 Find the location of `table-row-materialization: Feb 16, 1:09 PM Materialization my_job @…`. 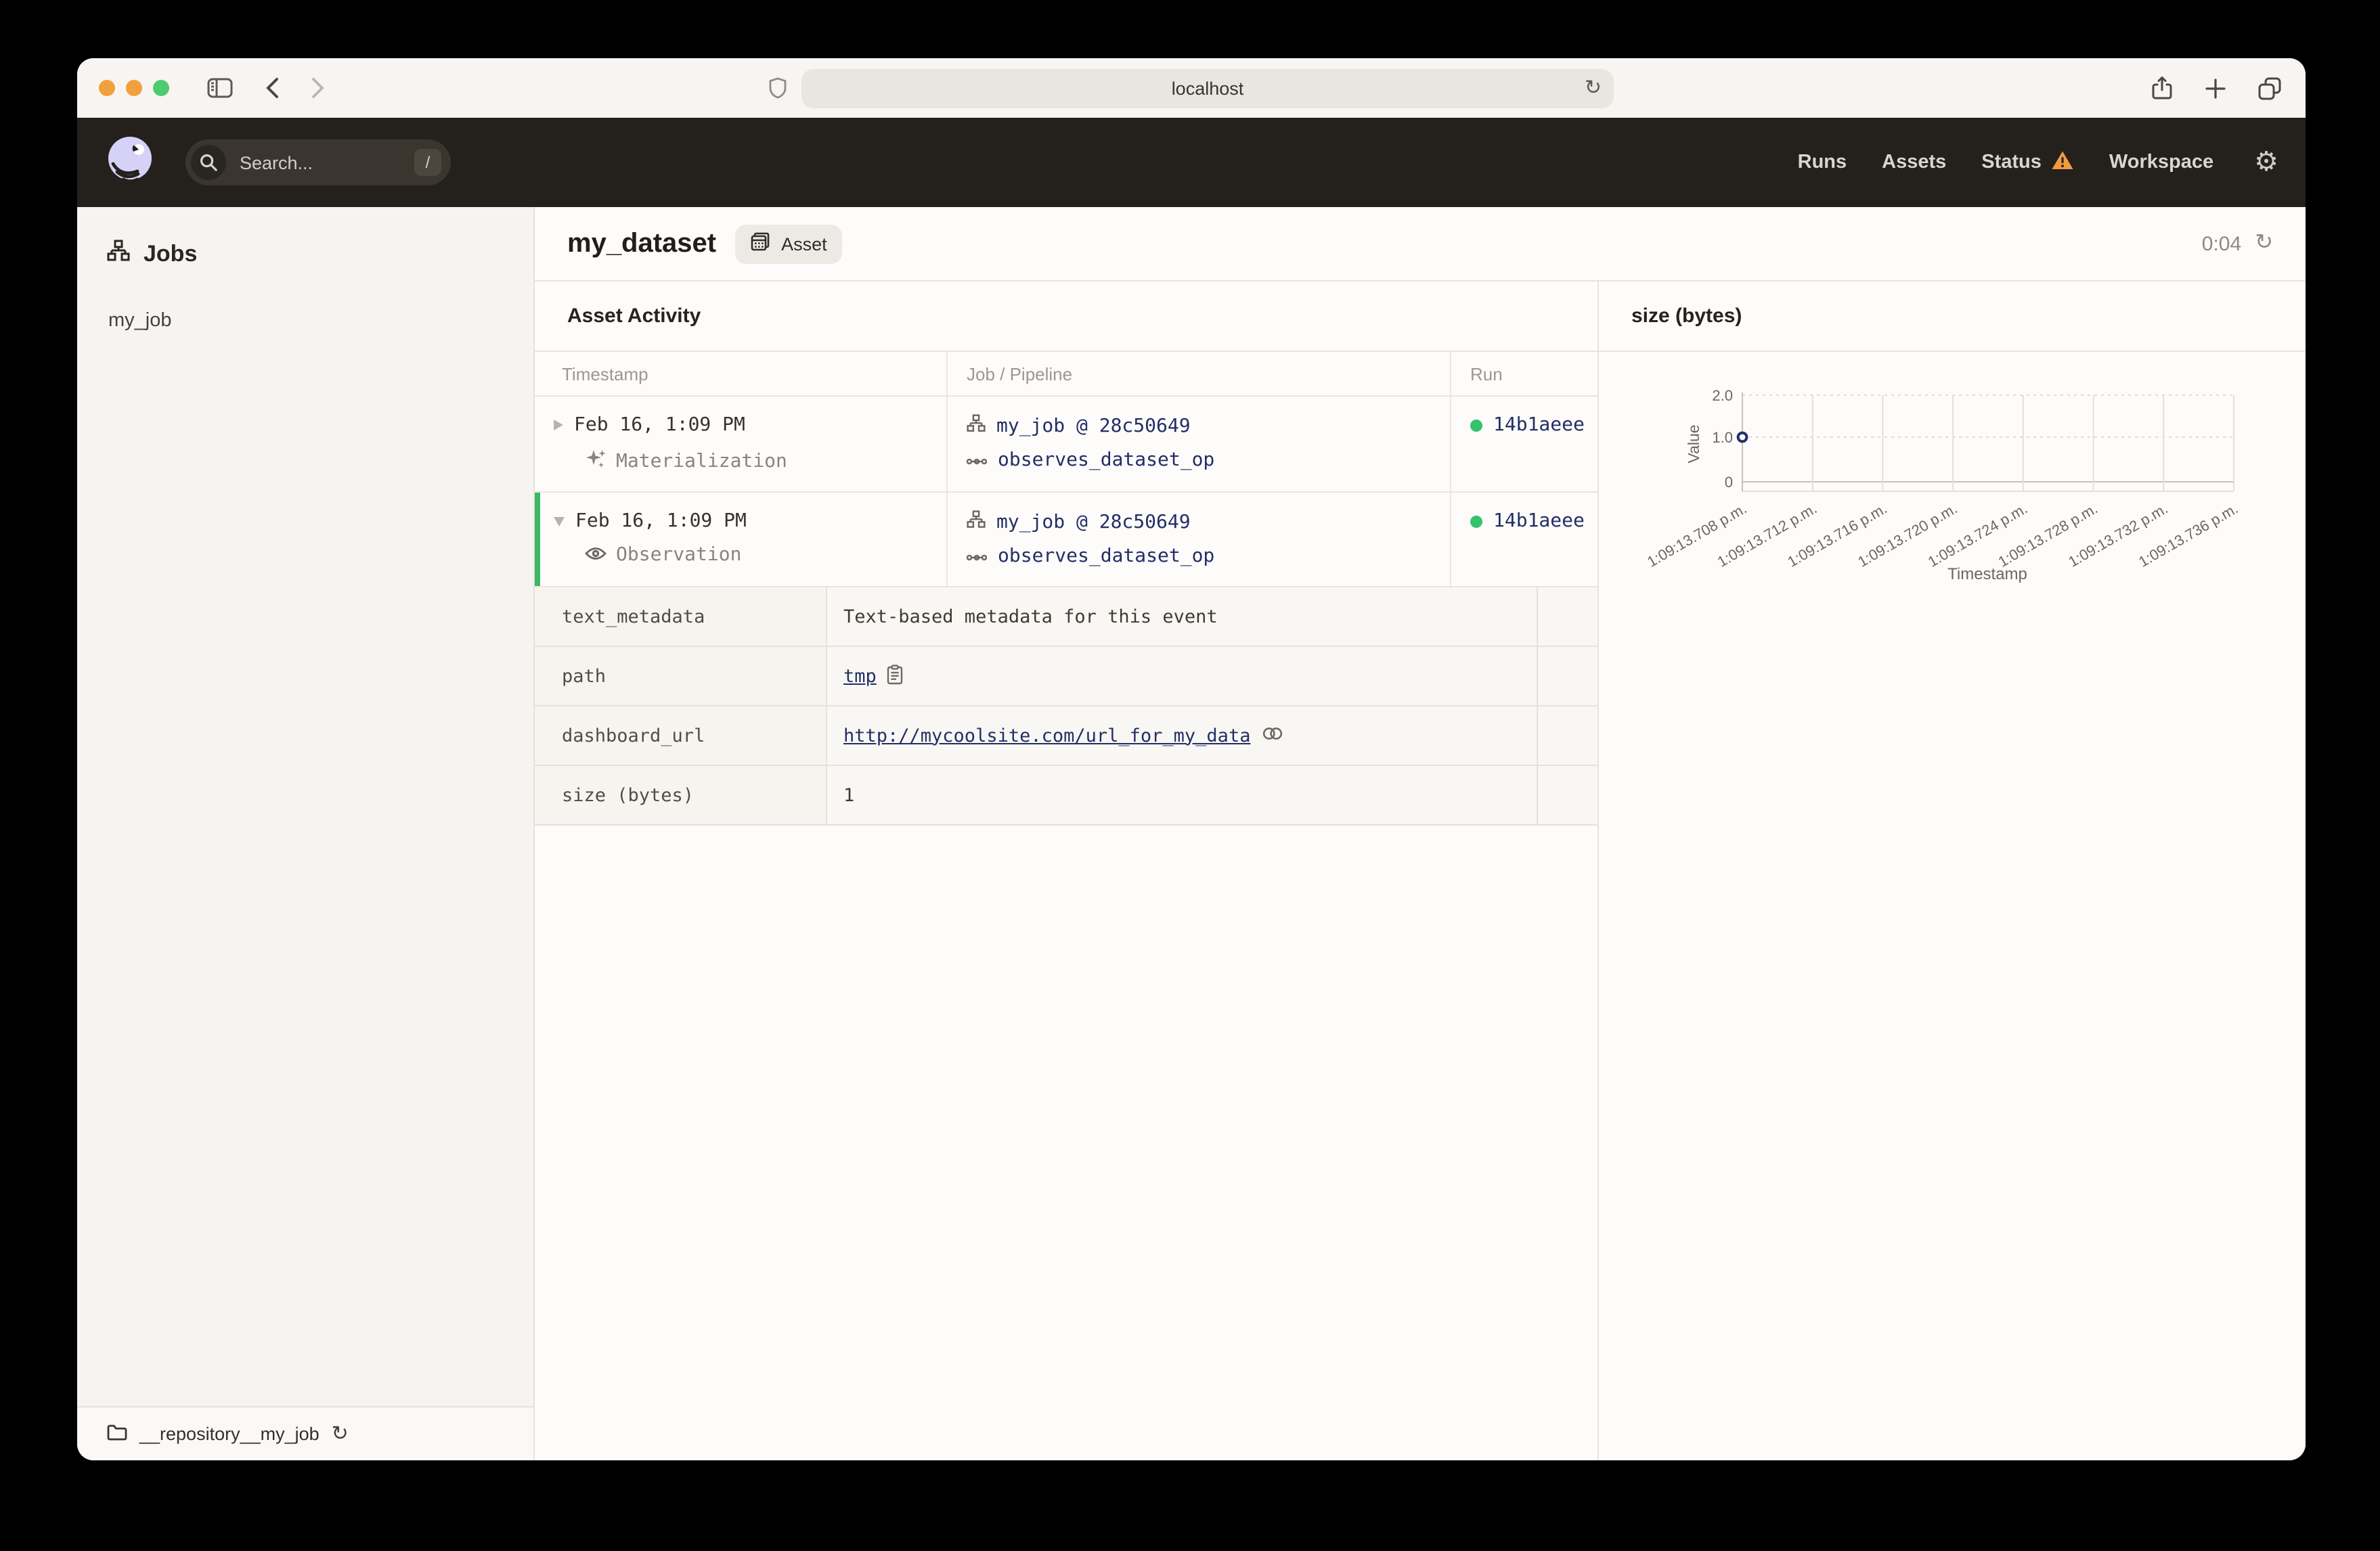

table-row-materialization: Feb 16, 1:09 PM Materialization my_job @… is located at coordinates (1066, 445).